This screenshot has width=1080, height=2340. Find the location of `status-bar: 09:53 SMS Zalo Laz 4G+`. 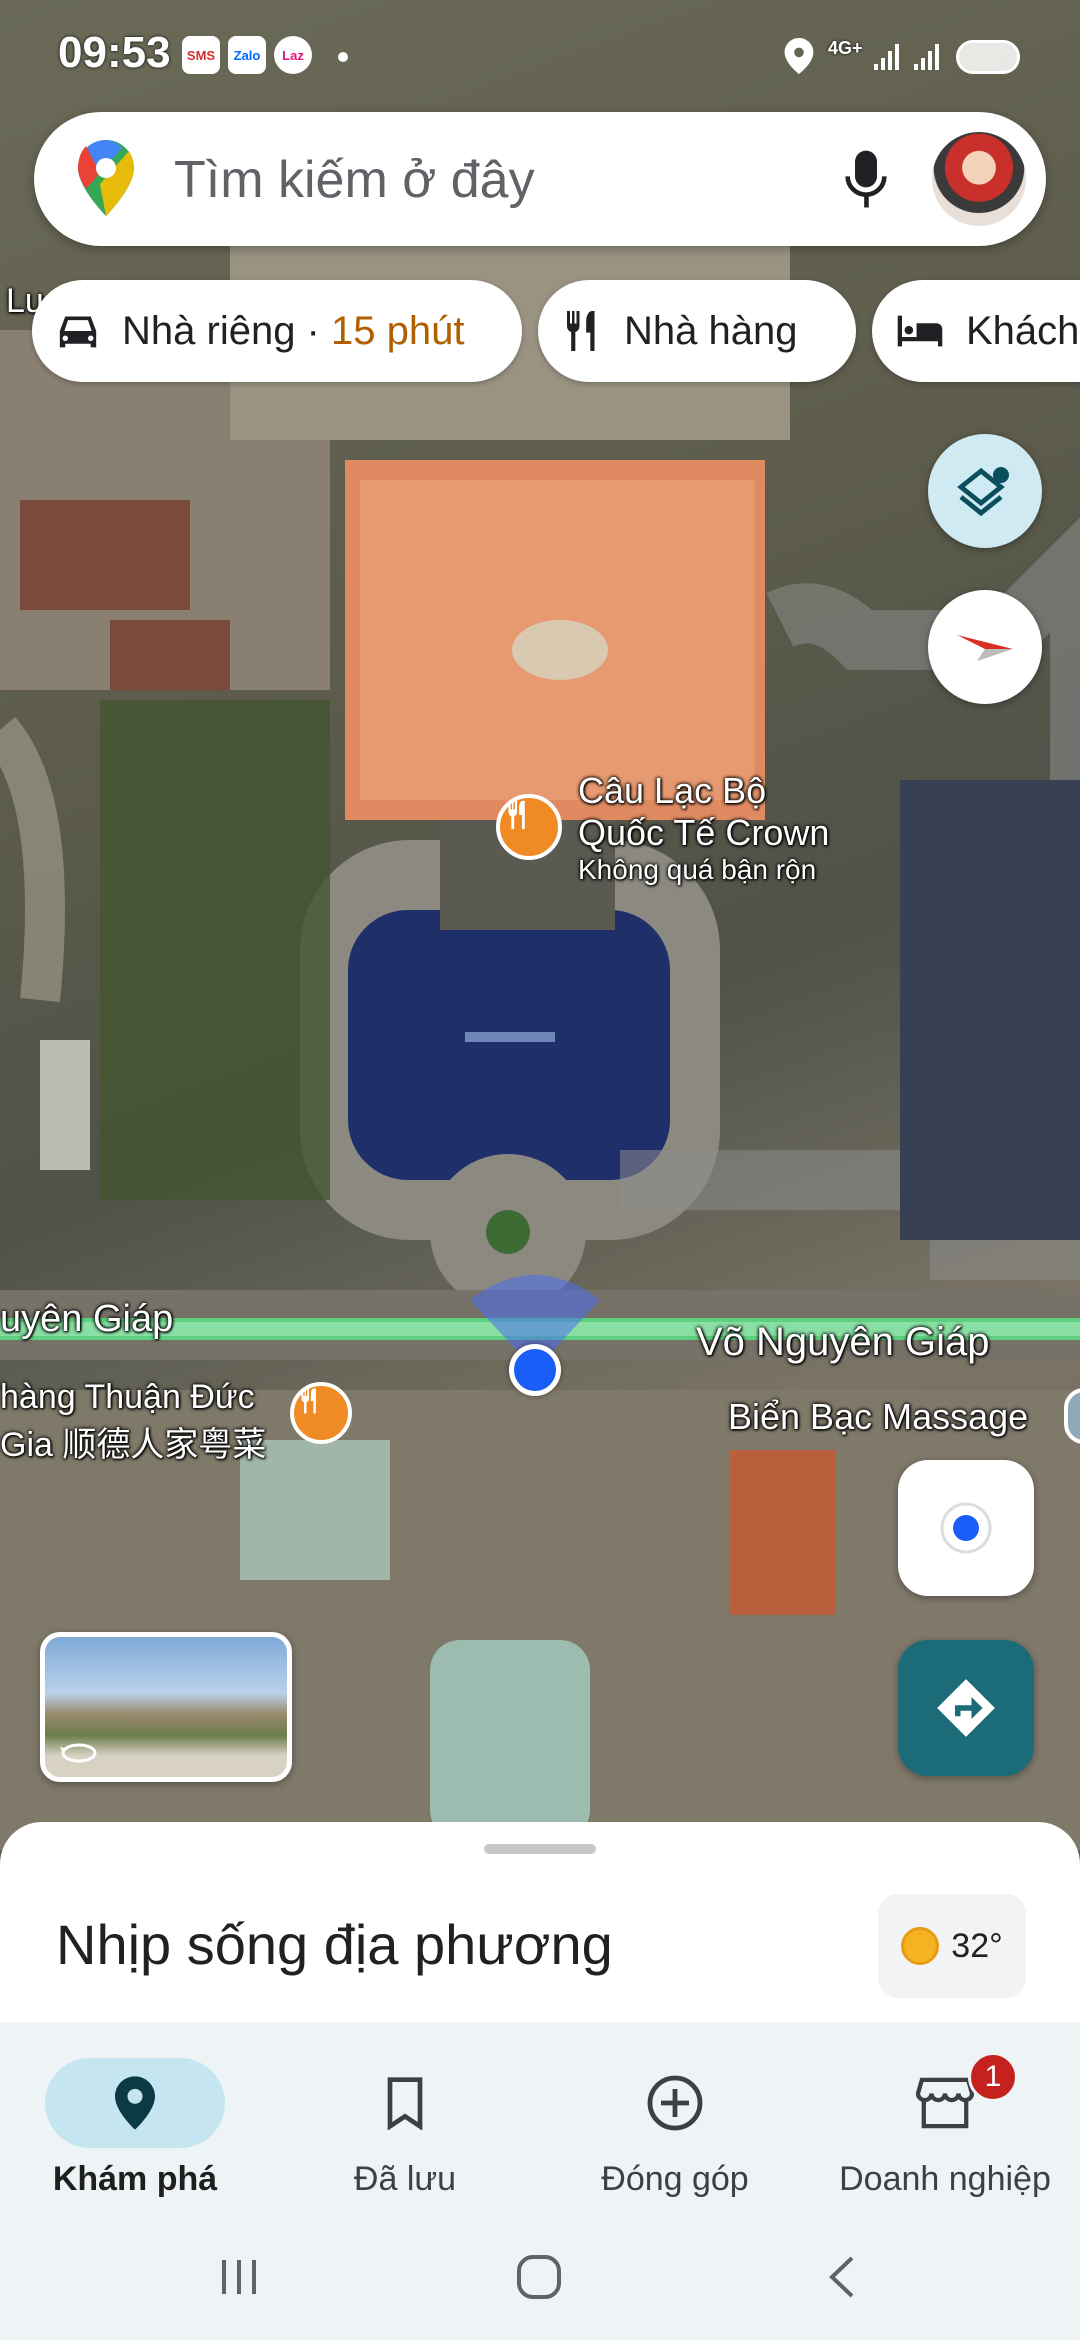

status-bar: 09:53 SMS Zalo Laz 4G+ is located at coordinates (540, 55).